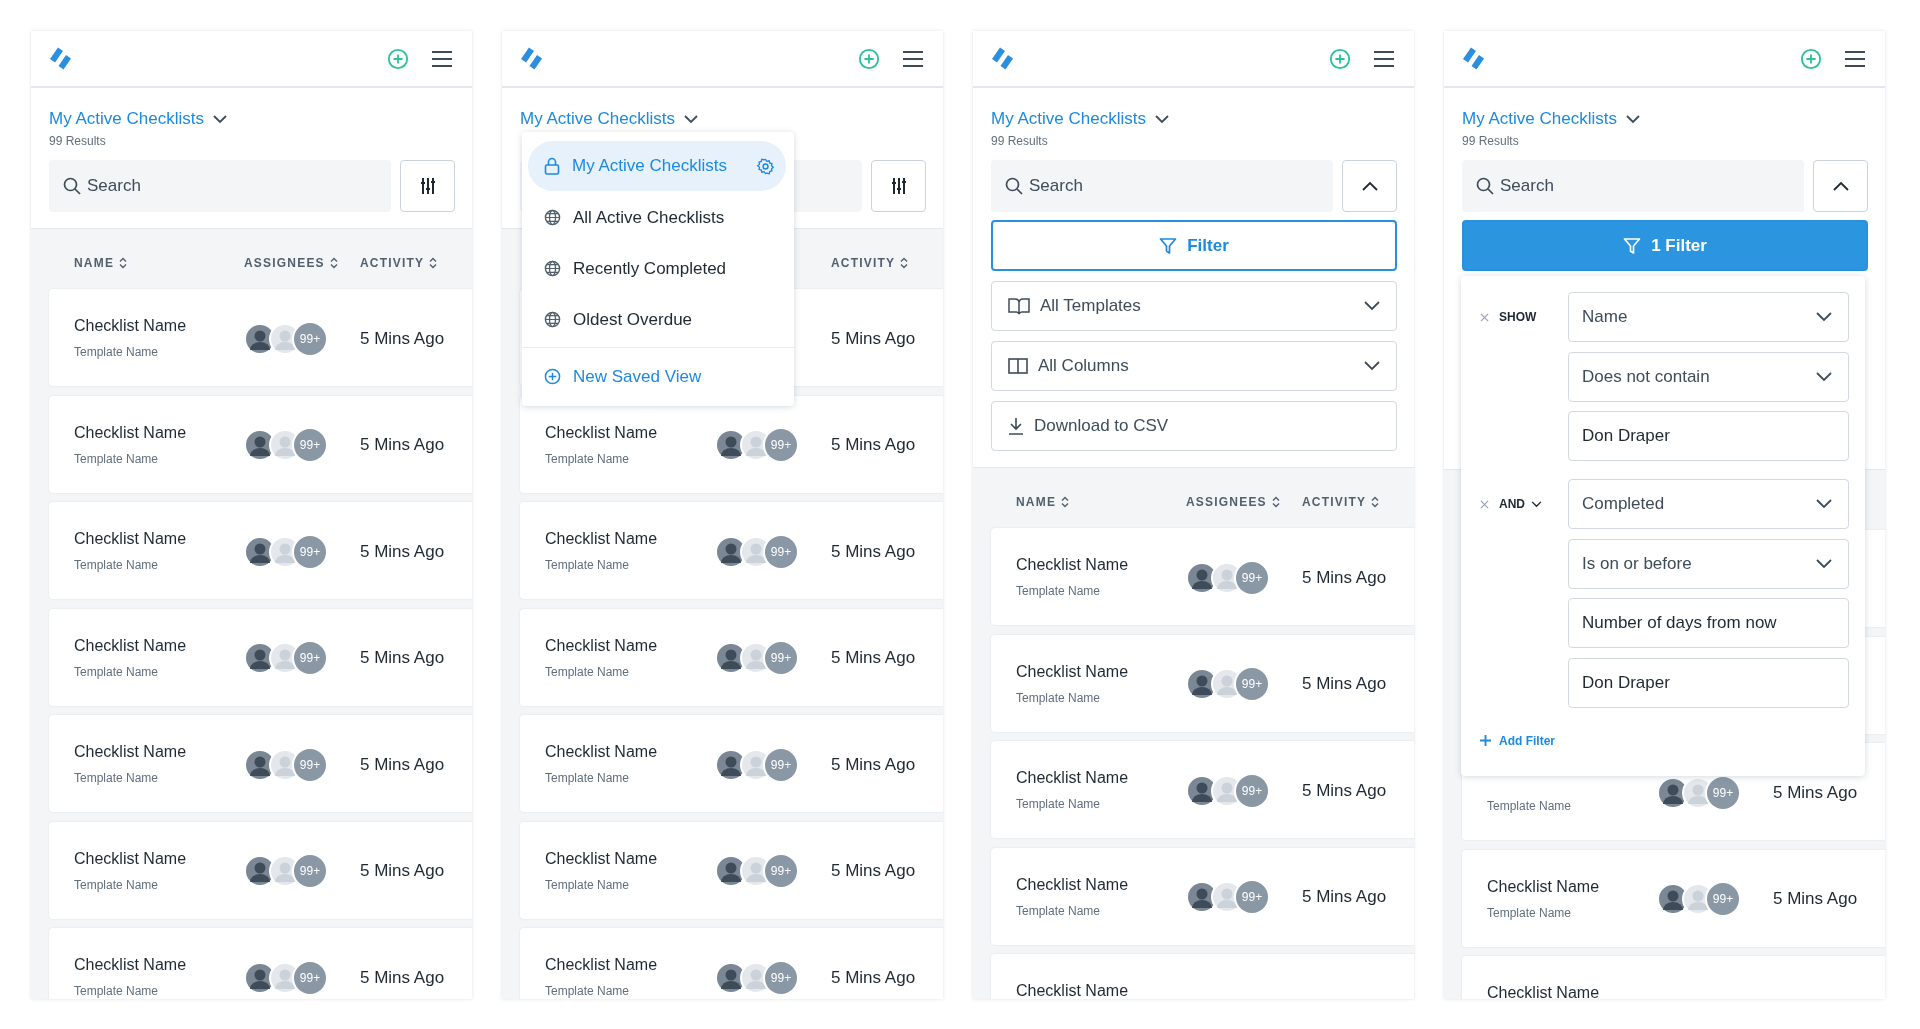  What do you see at coordinates (1708, 376) in the screenshot?
I see `filter-select: Does not contain` at bounding box center [1708, 376].